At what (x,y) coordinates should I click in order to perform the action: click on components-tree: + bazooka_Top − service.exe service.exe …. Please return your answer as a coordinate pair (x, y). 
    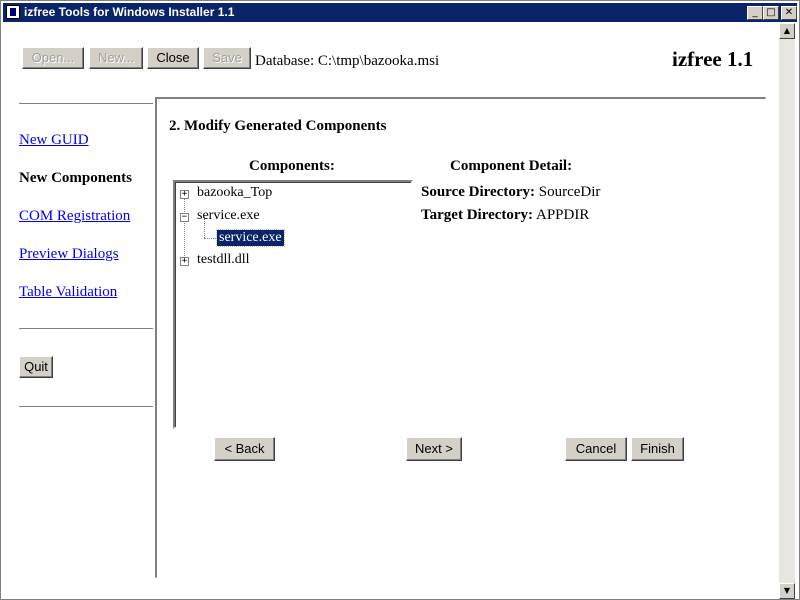
    Looking at the image, I should click on (293, 304).